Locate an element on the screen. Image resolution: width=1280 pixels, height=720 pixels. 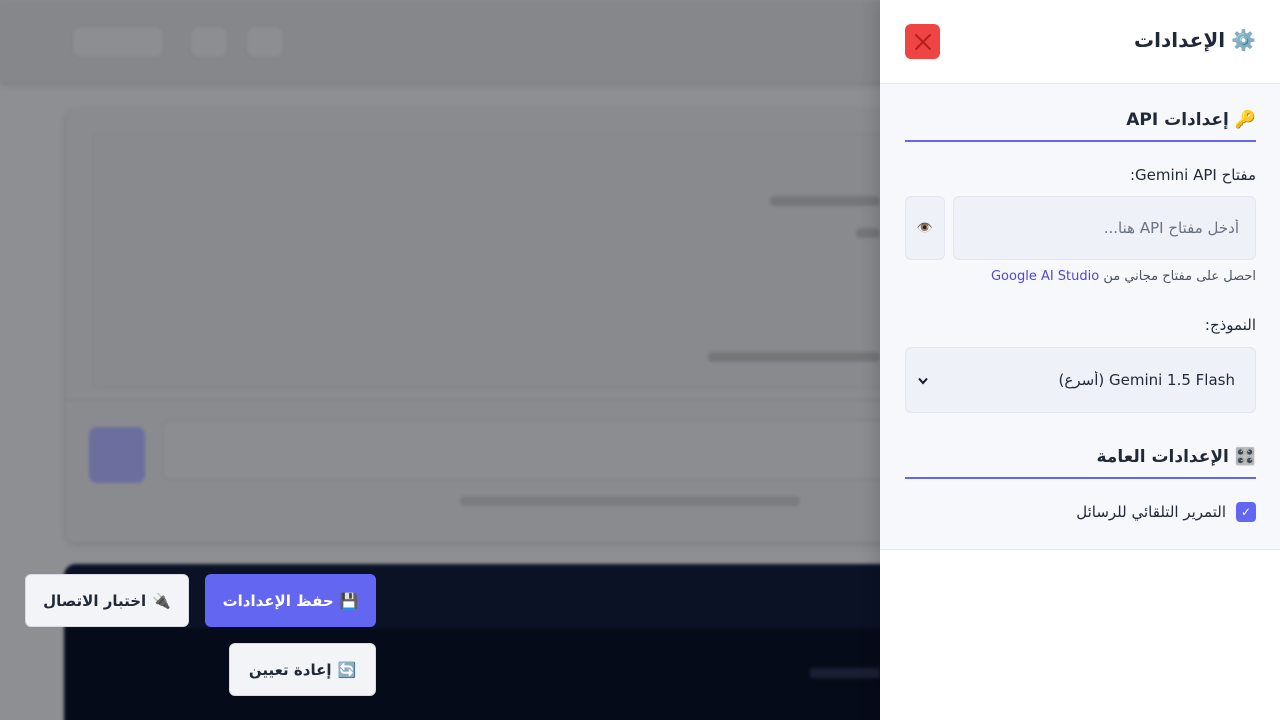
google-ai-studio-link: Google AI Studio is located at coordinates (1045, 276).